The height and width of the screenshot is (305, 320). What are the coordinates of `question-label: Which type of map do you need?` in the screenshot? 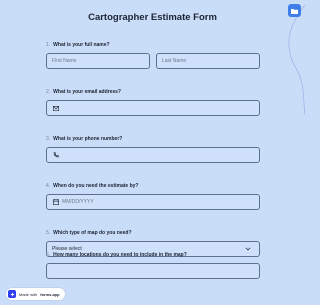 It's located at (92, 233).